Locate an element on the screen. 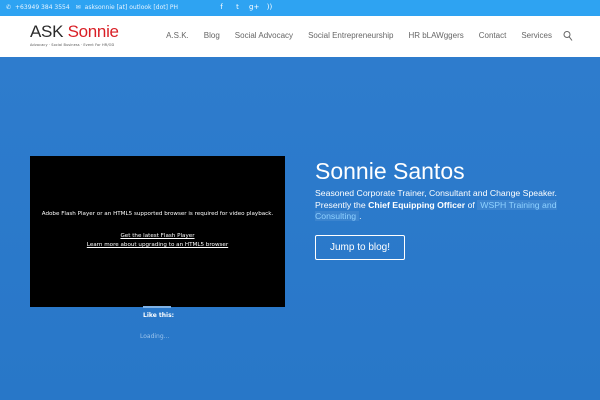 The height and width of the screenshot is (400, 600). bio-of: of is located at coordinates (471, 204).